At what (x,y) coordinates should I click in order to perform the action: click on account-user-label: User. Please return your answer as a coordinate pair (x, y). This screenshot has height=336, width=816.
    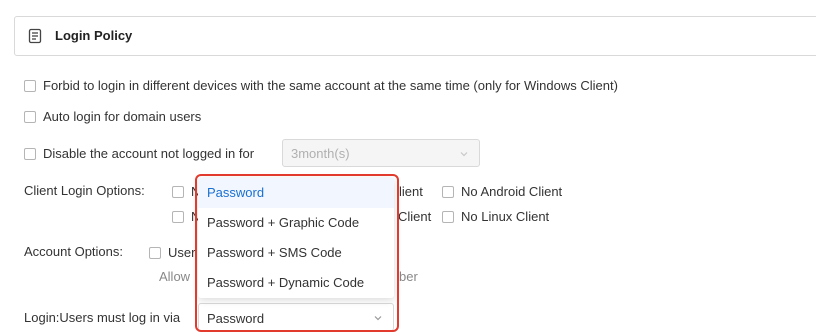
    Looking at the image, I should click on (182, 252).